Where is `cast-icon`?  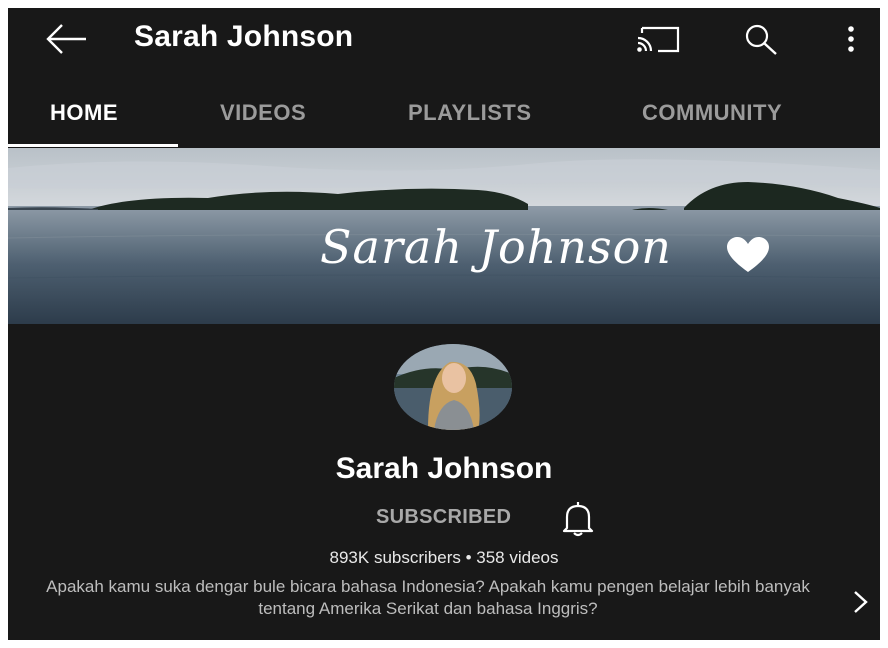
cast-icon is located at coordinates (658, 39).